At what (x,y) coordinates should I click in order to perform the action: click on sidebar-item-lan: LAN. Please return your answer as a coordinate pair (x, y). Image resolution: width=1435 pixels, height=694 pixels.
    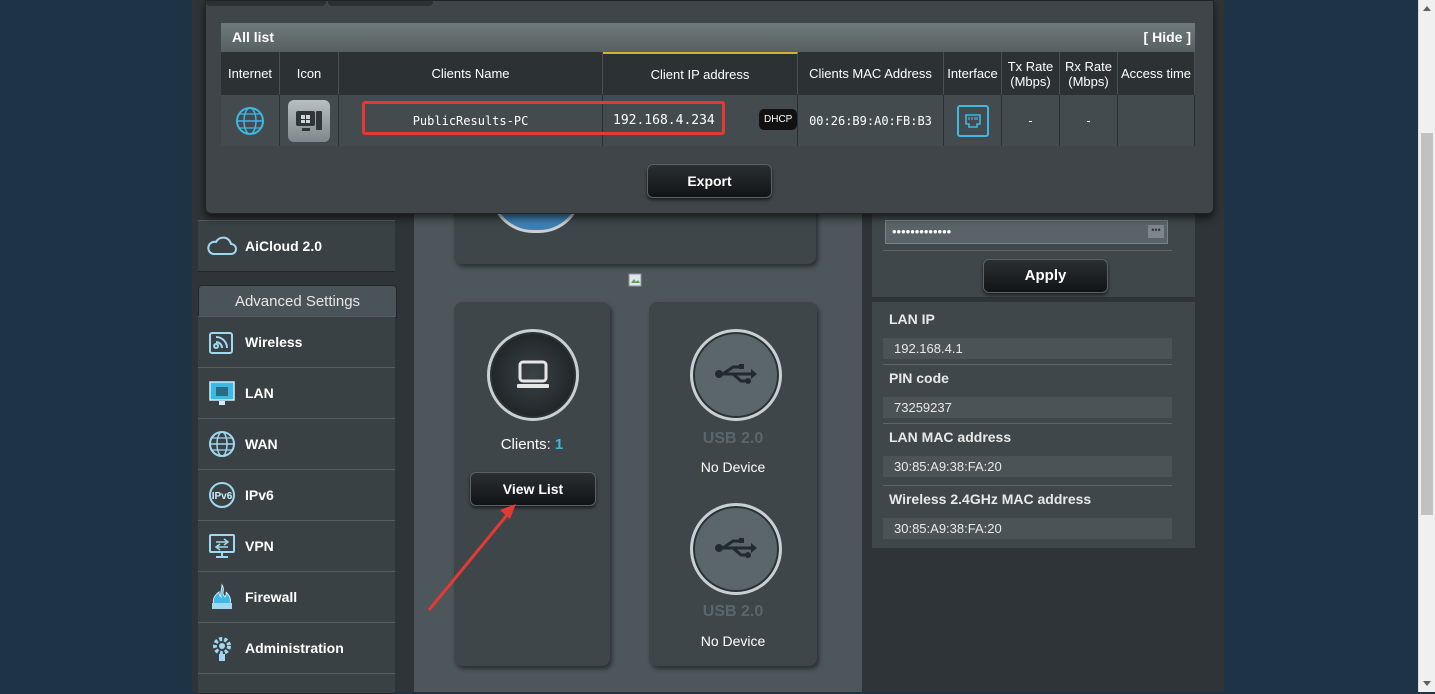
    Looking at the image, I should click on (296, 393).